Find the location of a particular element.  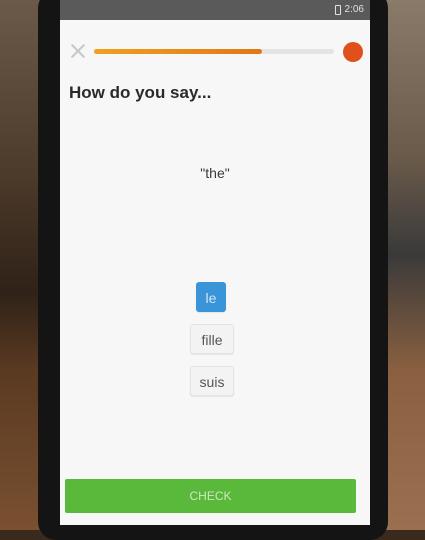

check-button: CHECK is located at coordinates (210, 496).